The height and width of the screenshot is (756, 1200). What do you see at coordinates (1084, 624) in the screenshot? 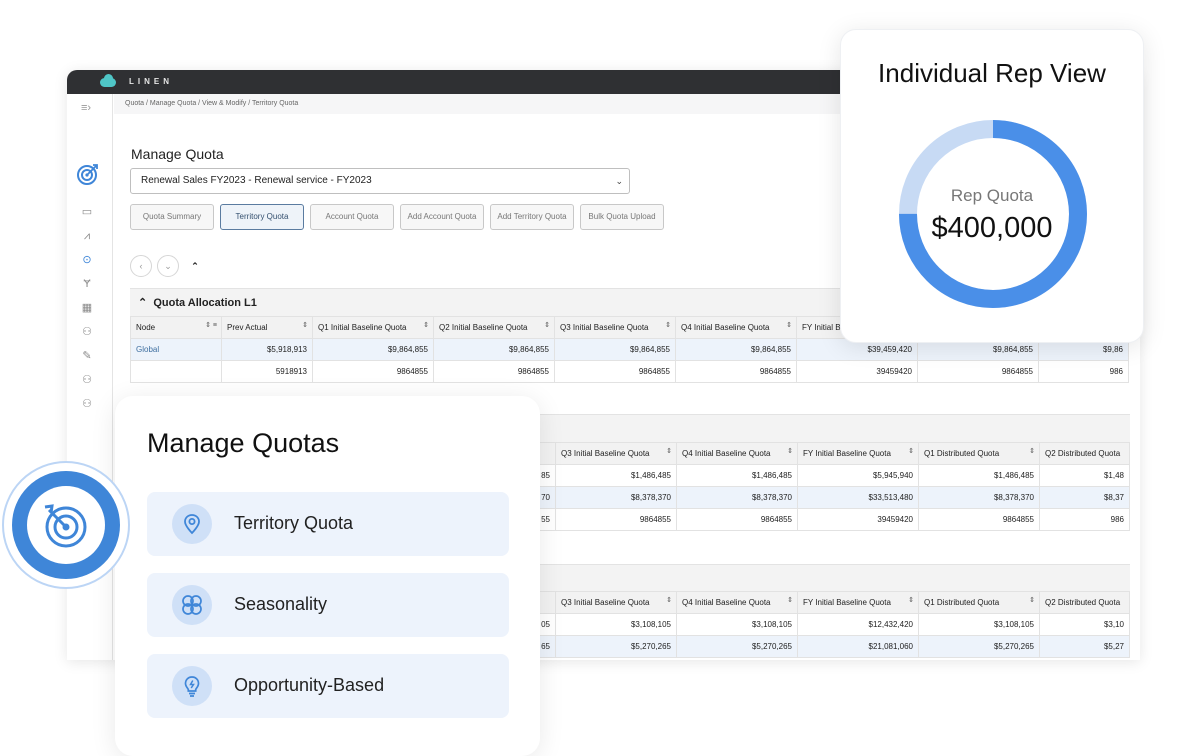
I see `table-cell: $3,10` at bounding box center [1084, 624].